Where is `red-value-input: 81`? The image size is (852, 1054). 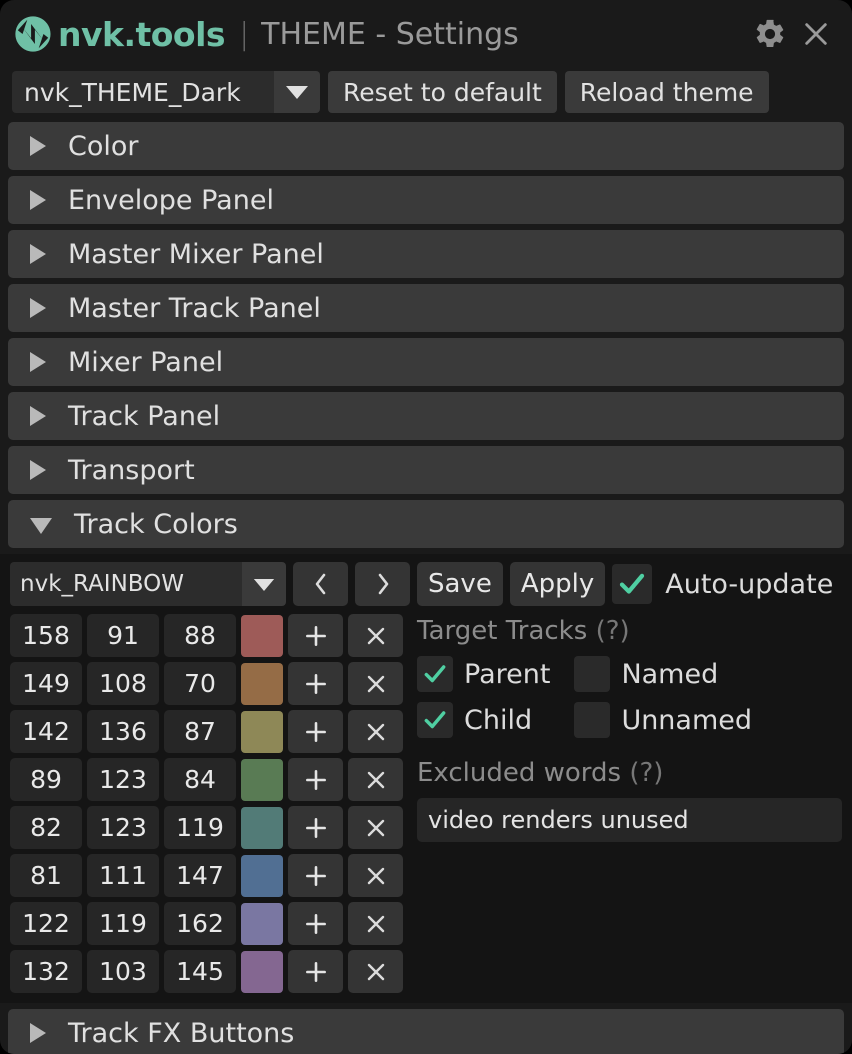
red-value-input: 81 is located at coordinates (46, 875).